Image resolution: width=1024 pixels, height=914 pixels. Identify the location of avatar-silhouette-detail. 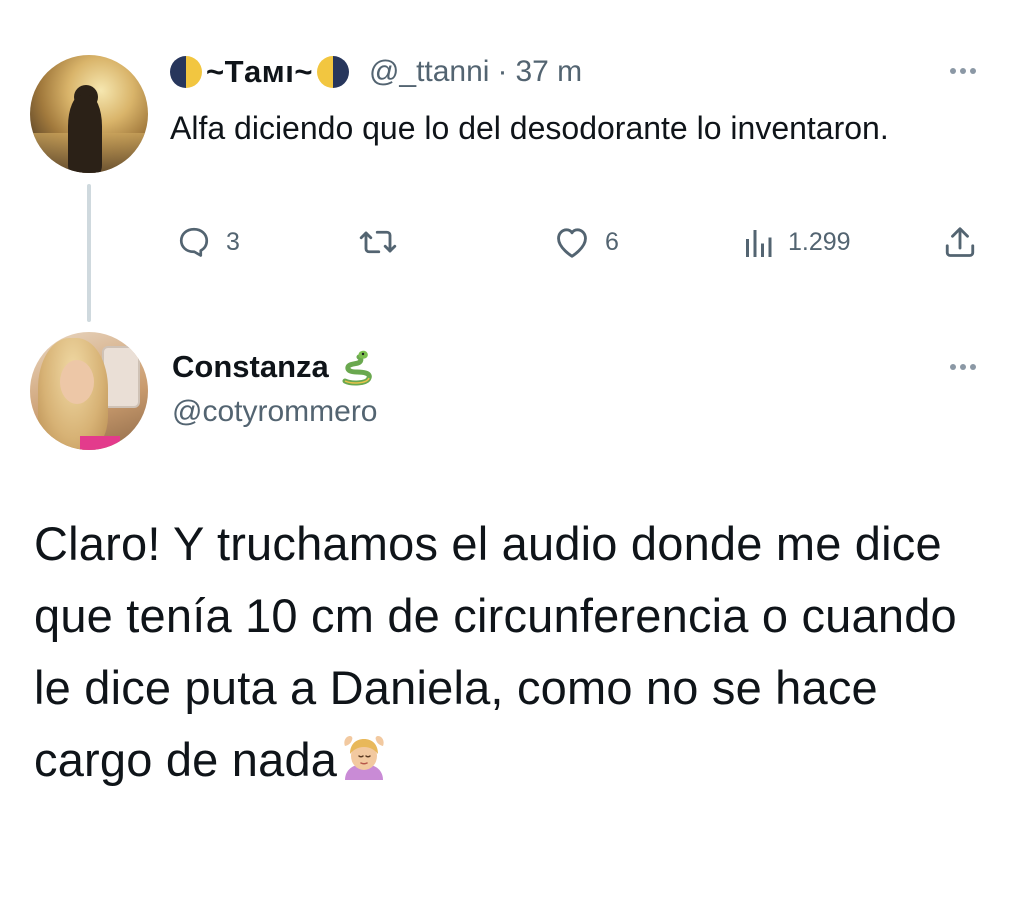
(85, 134).